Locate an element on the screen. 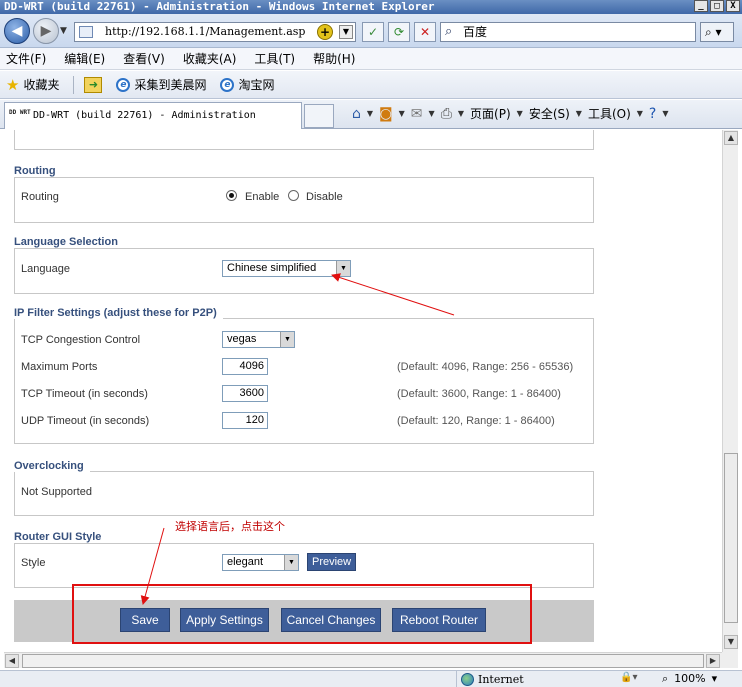 The width and height of the screenshot is (742, 687). overclocking-text: Not Supported is located at coordinates (56, 492).